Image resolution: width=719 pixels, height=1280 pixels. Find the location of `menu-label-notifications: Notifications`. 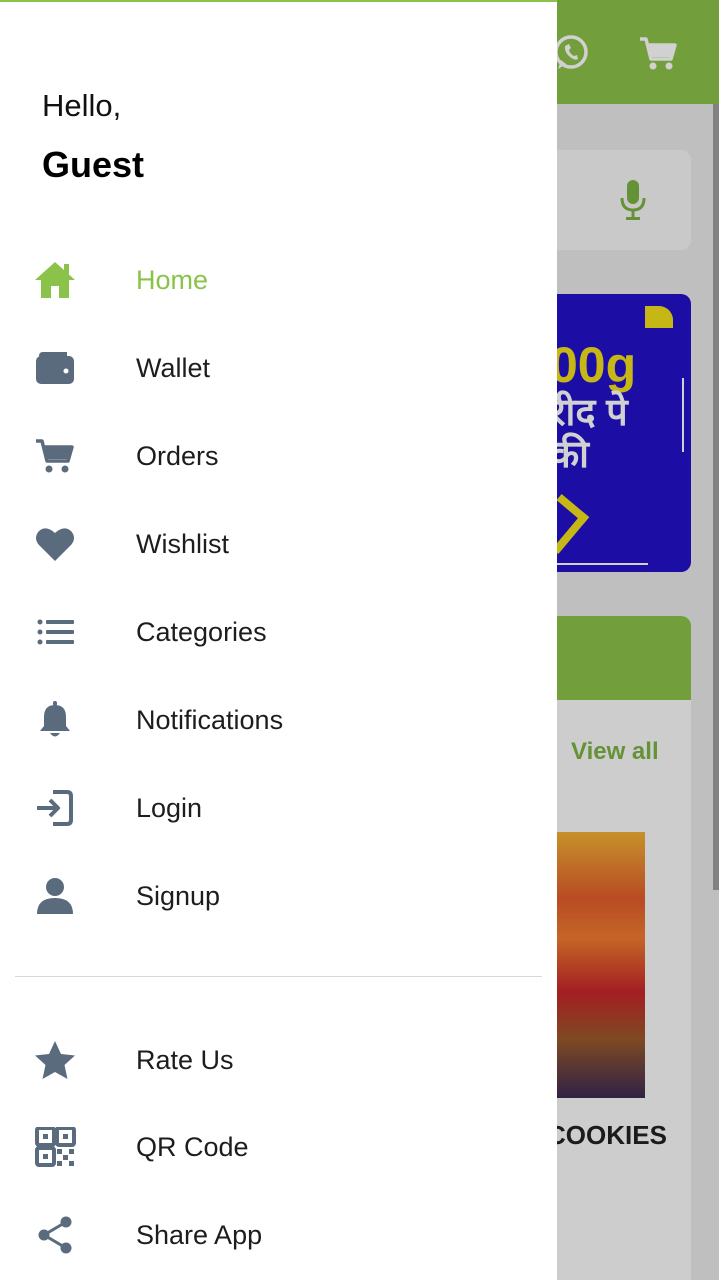

menu-label-notifications: Notifications is located at coordinates (210, 720).